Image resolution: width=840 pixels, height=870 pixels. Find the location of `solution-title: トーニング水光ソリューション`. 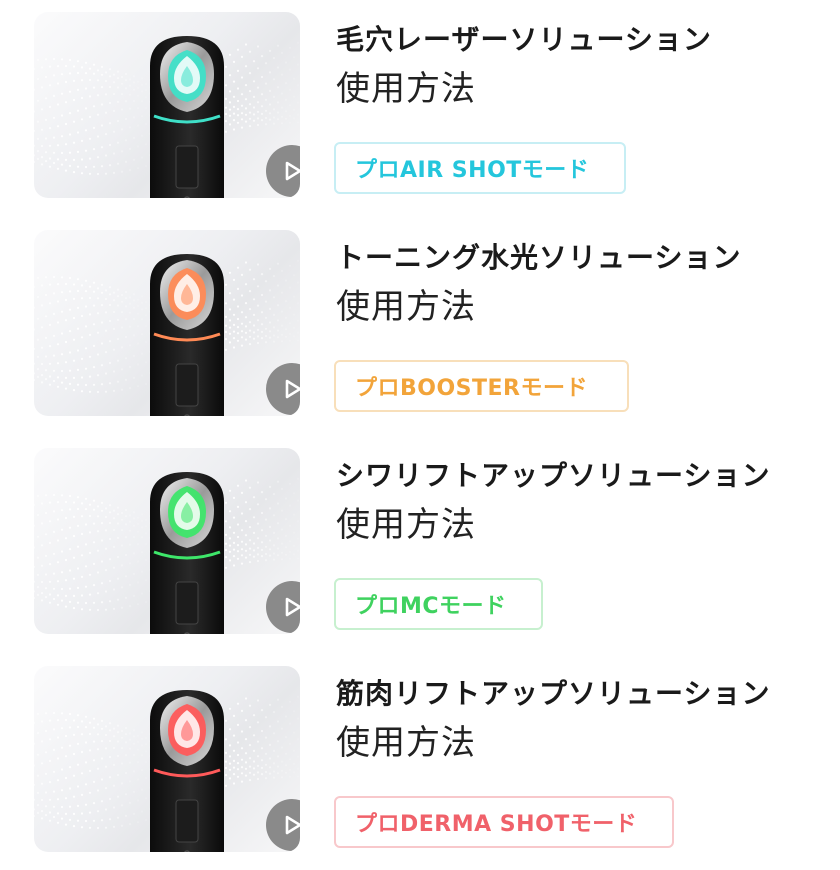

solution-title: トーニング水光ソリューション is located at coordinates (539, 257).